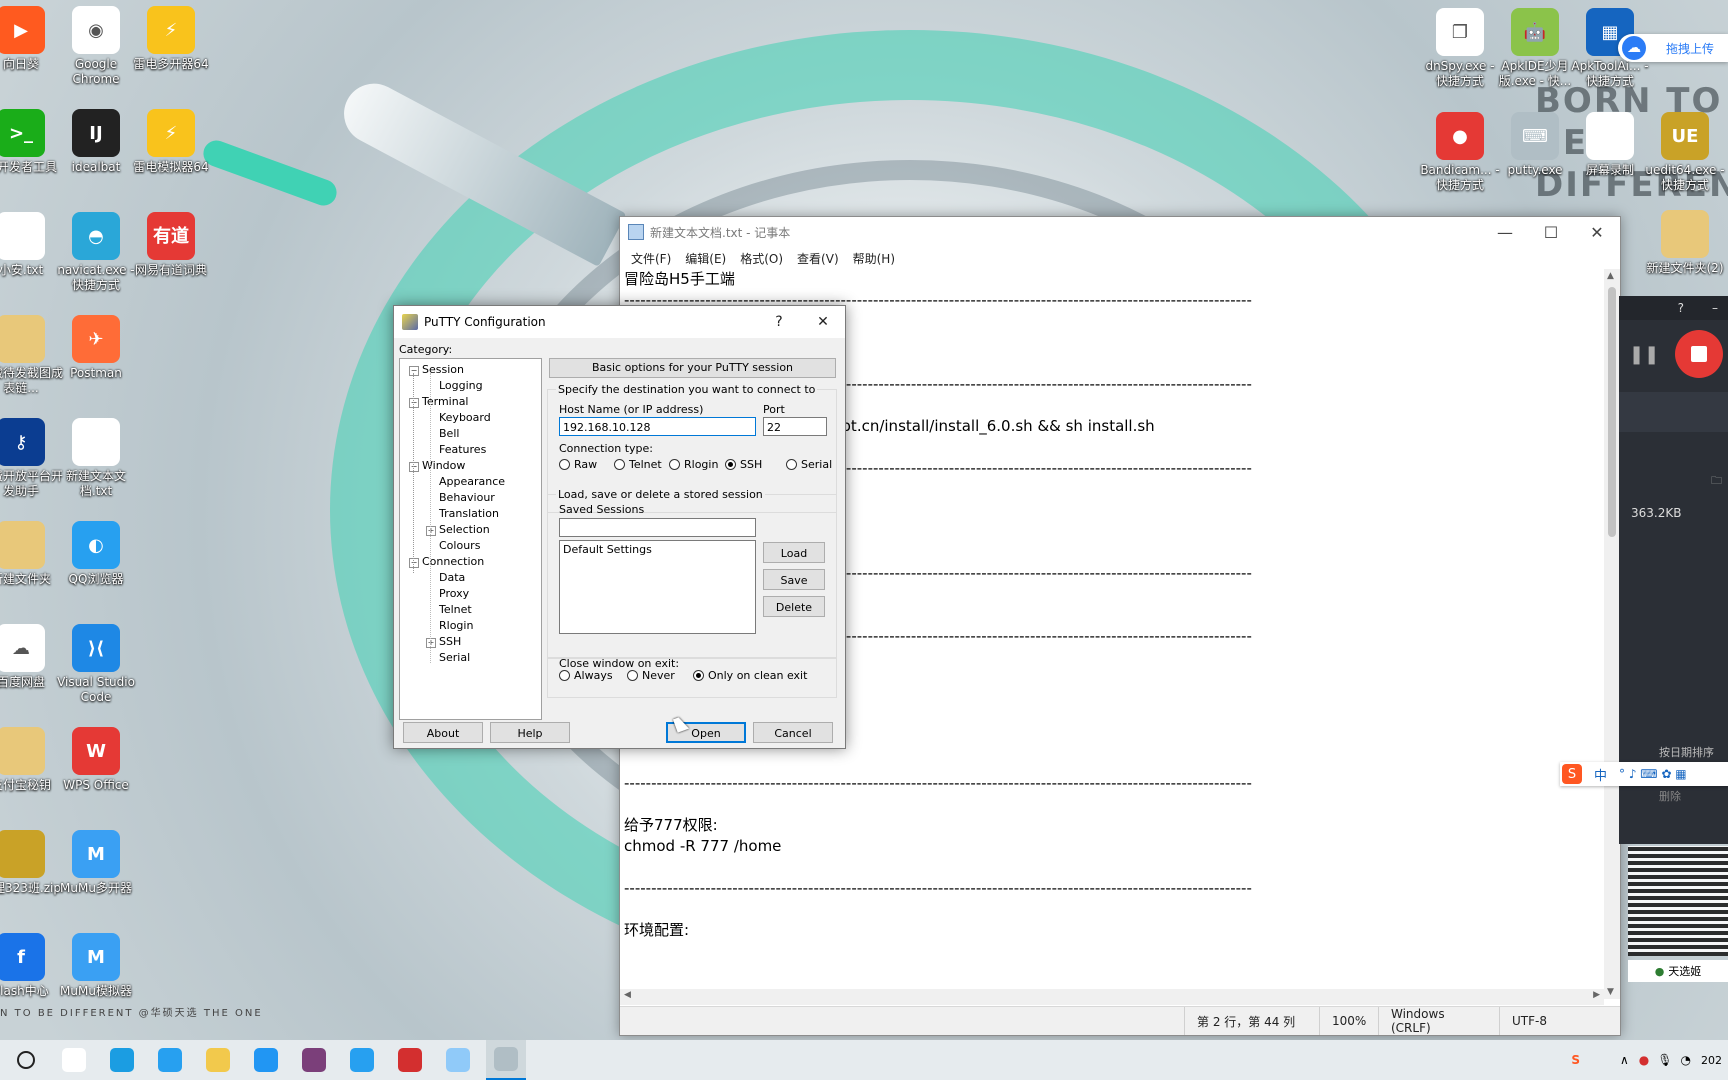 The image size is (1728, 1080). What do you see at coordinates (171, 245) in the screenshot?
I see `desktop-icon: 有道 网易有道词典` at bounding box center [171, 245].